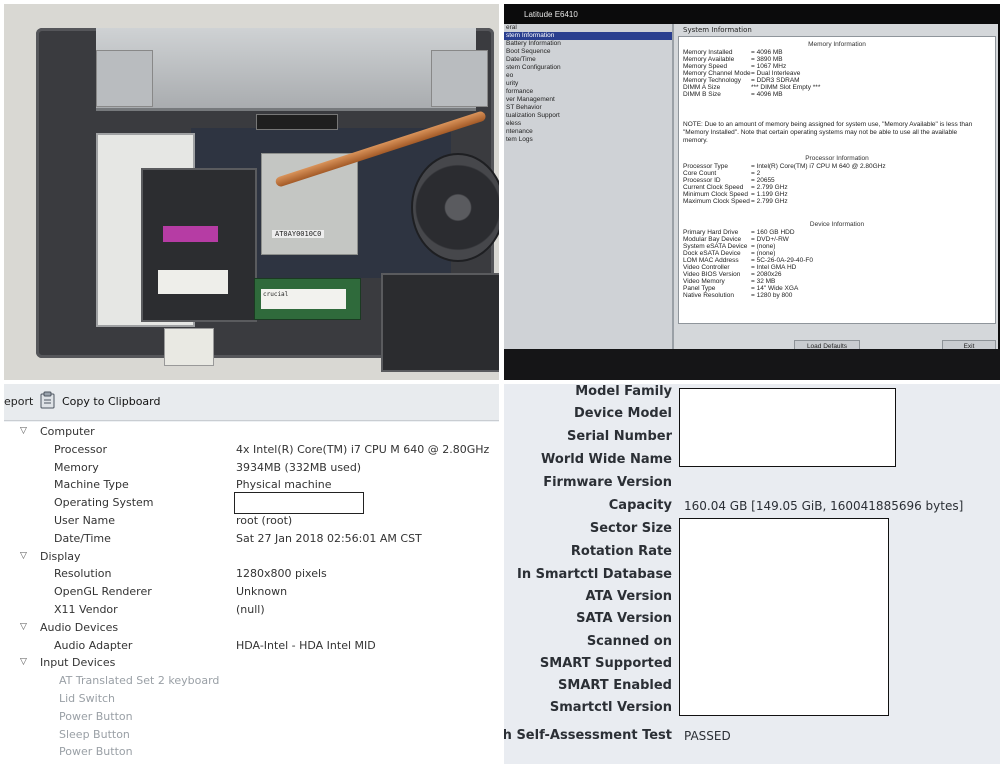 Image resolution: width=1004 pixels, height=768 pixels. Describe the element at coordinates (190, 234) in the screenshot. I see `hdd-purple-label` at that location.